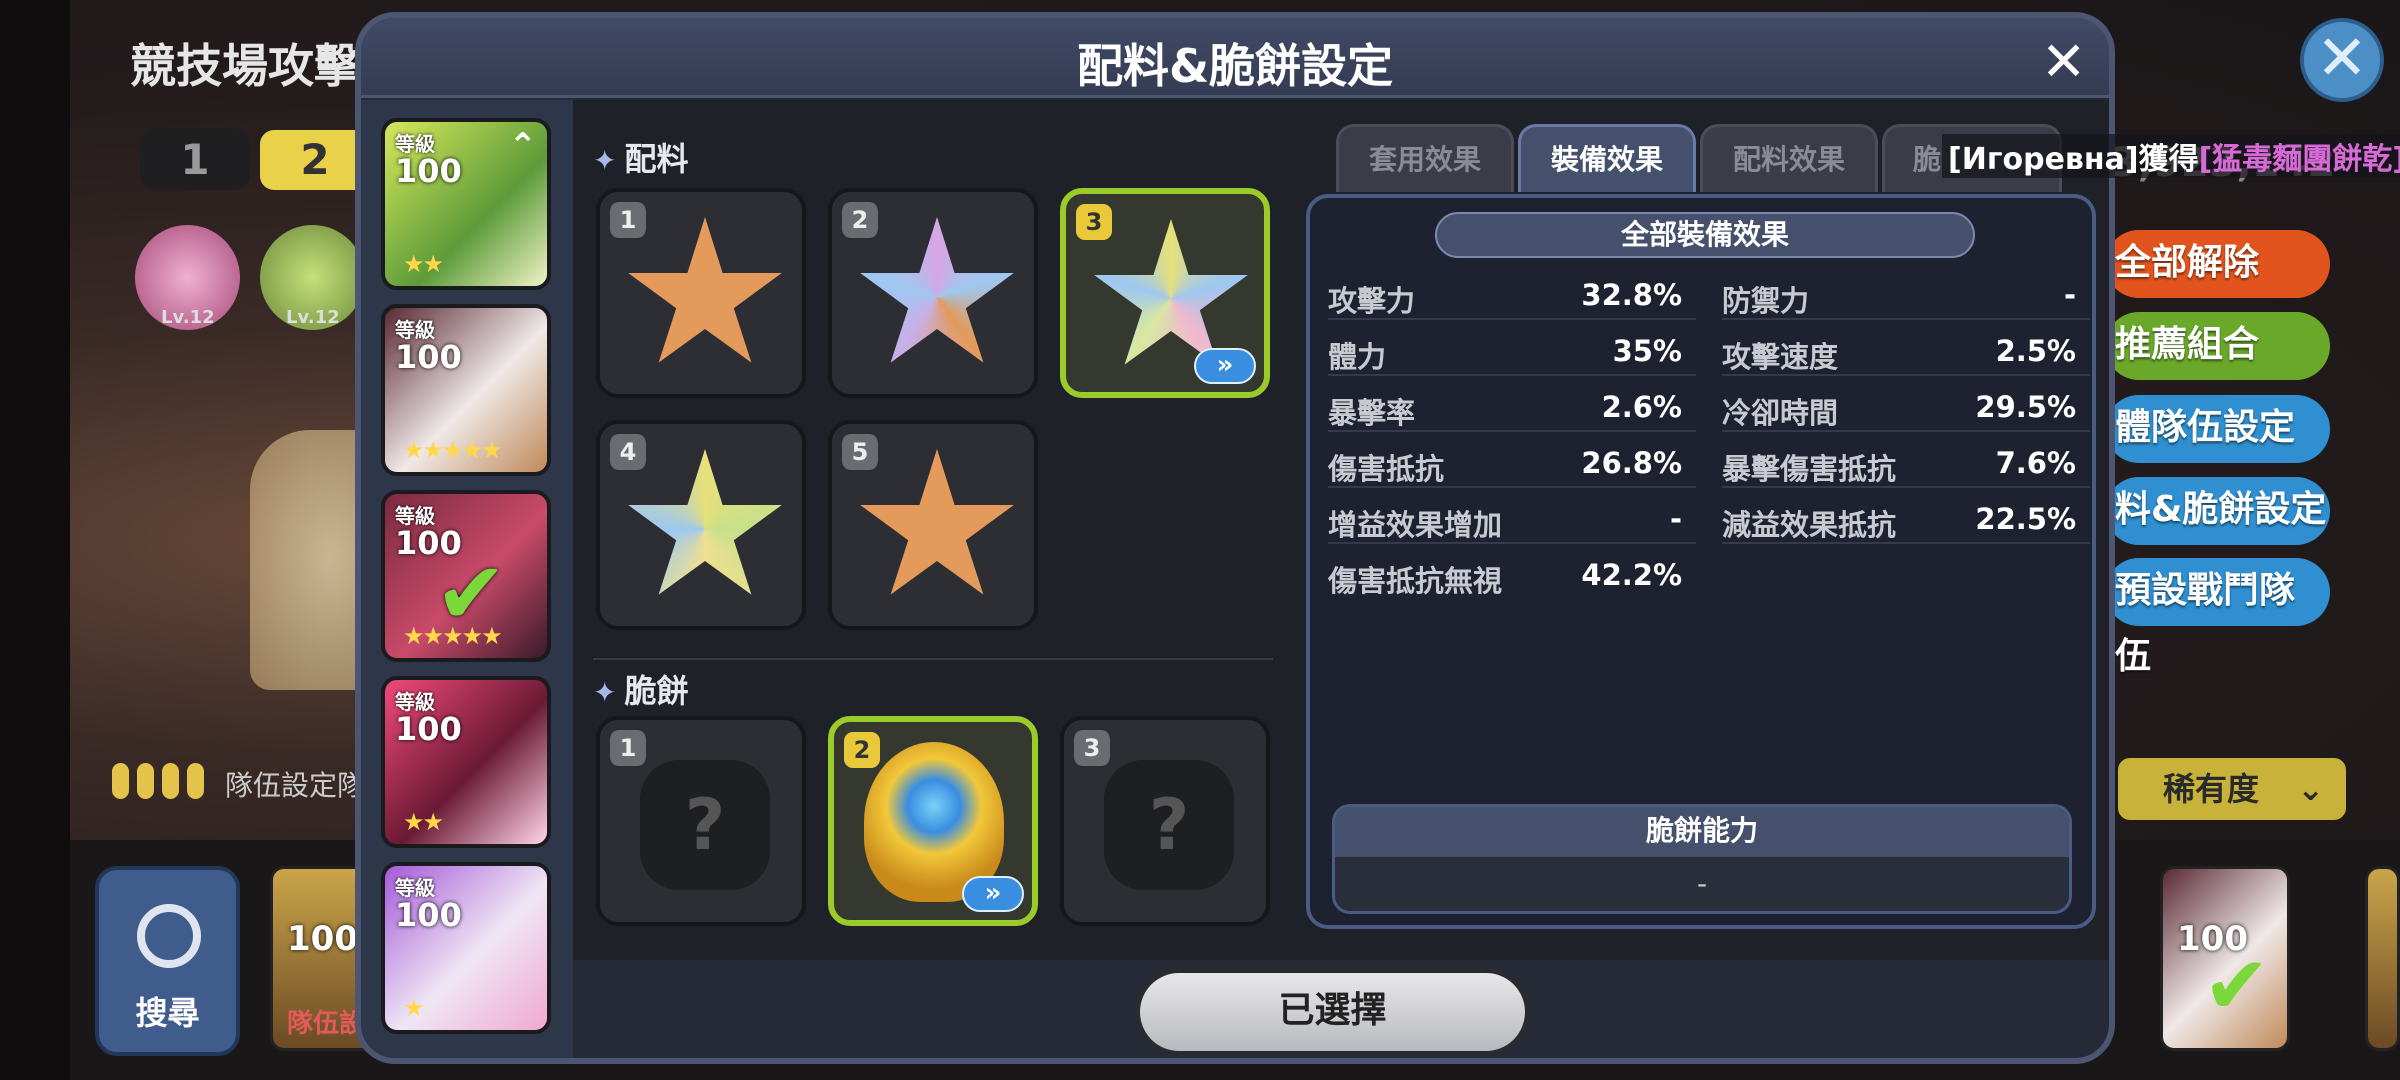 The height and width of the screenshot is (1080, 2400). I want to click on ability-header: 脆餅能力, so click(1702, 832).